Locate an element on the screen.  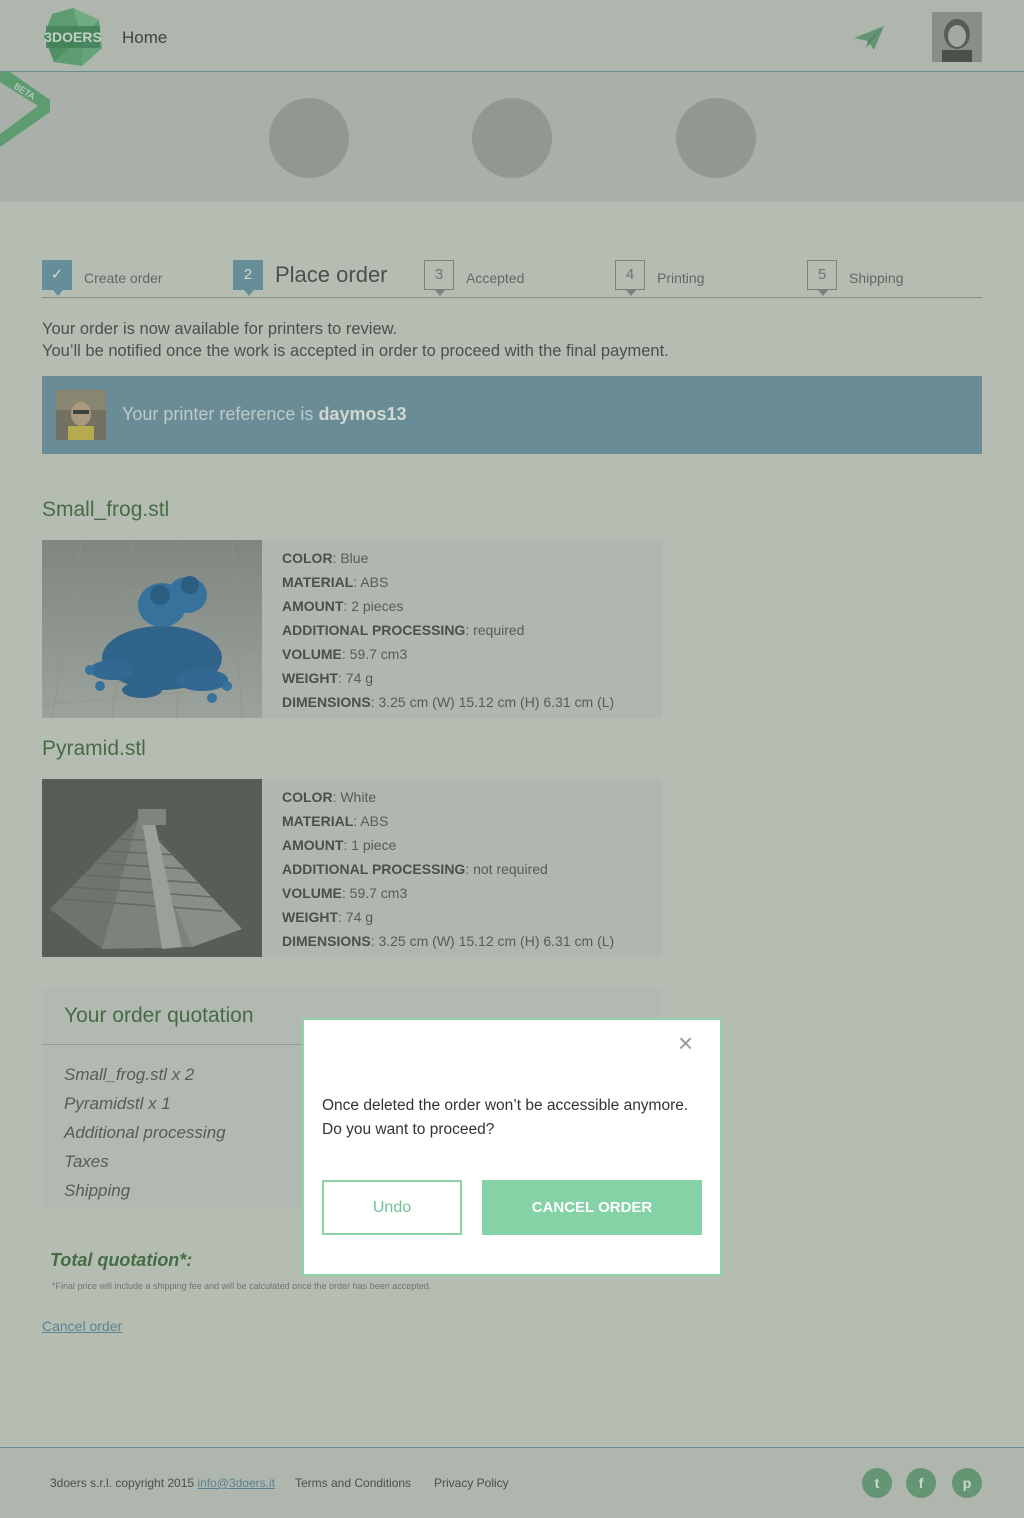
cancel-order-button: CANCEL ORDER is located at coordinates (592, 1207).